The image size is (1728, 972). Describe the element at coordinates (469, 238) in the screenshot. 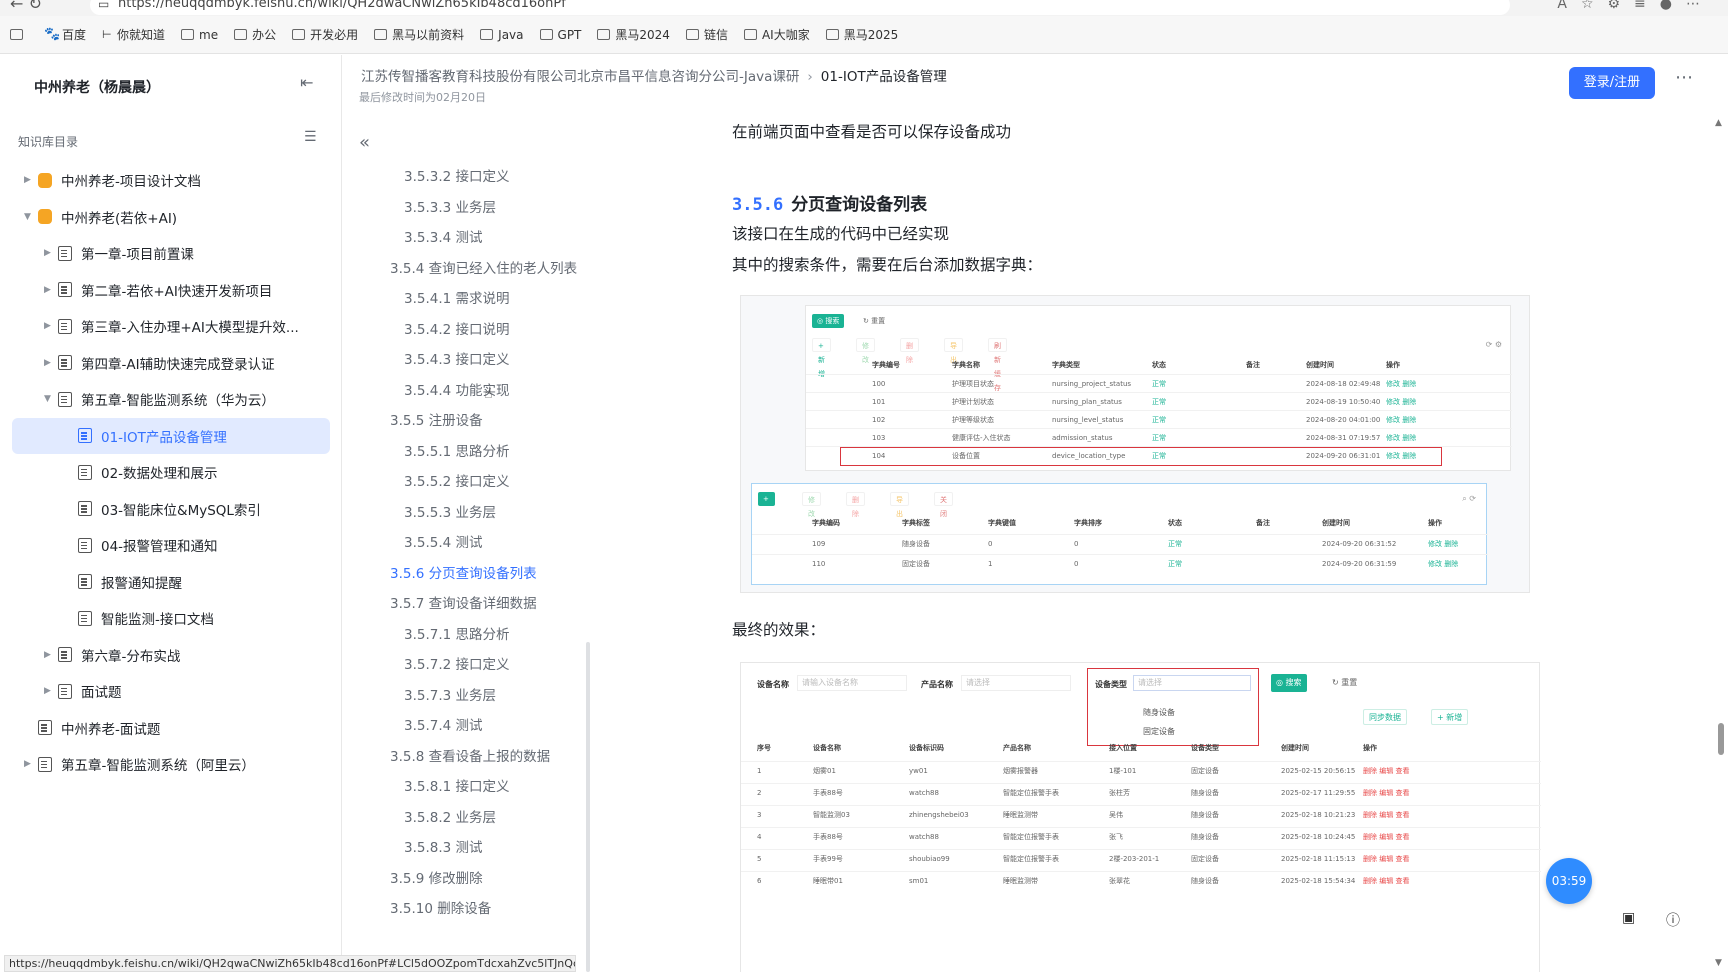

I see `outline-item: 3.5.3.4 测试` at that location.